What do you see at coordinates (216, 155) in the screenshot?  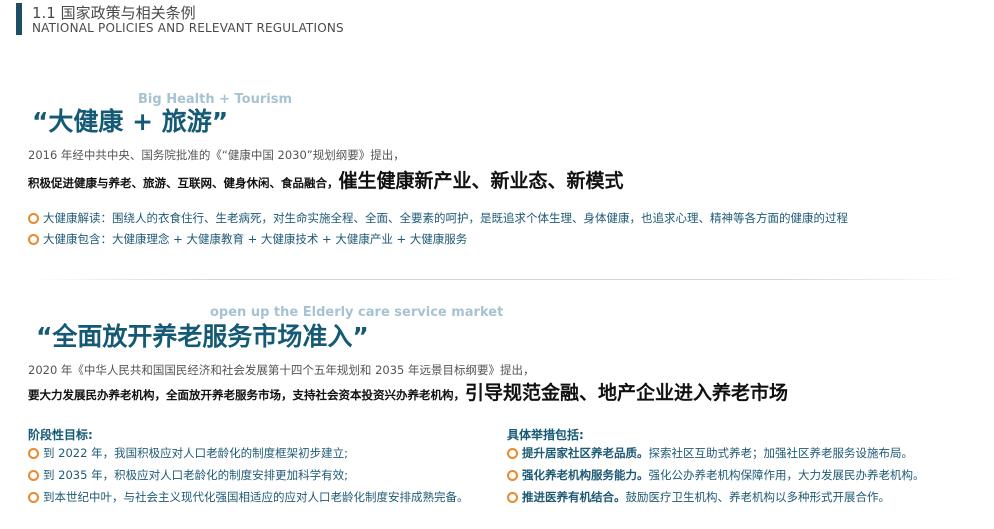 I see `section1-intro: 2016 年经中共中央、国务院批准的《“健康中国 2030”规划纲要》提出，` at bounding box center [216, 155].